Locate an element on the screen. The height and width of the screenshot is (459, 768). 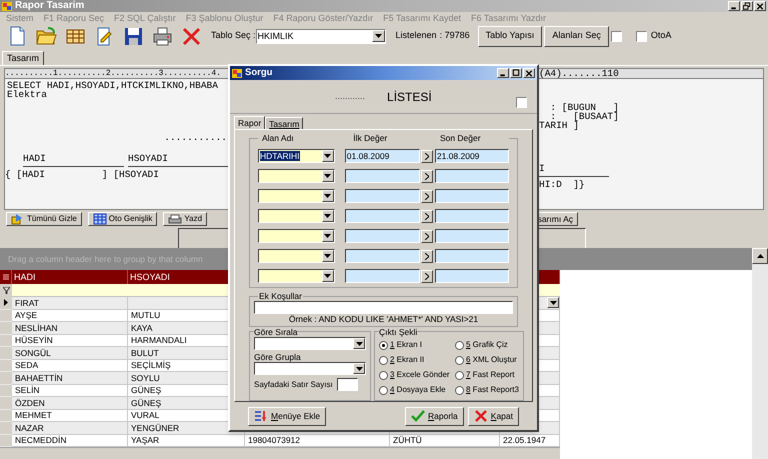
count-value: : 79786 is located at coordinates (455, 35).